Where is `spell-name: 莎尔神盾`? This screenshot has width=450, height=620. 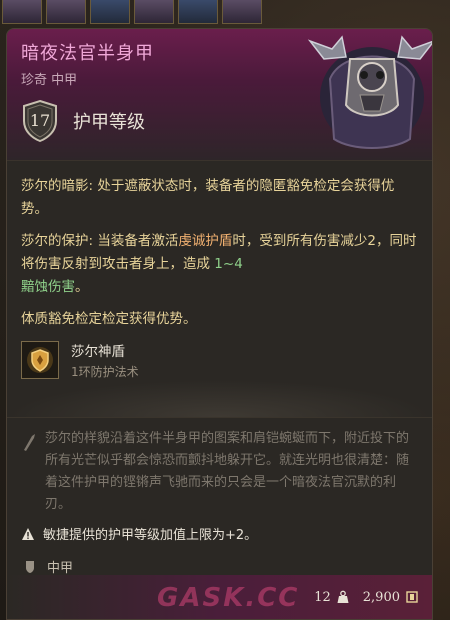
spell-name: 莎尔神盾 is located at coordinates (98, 352).